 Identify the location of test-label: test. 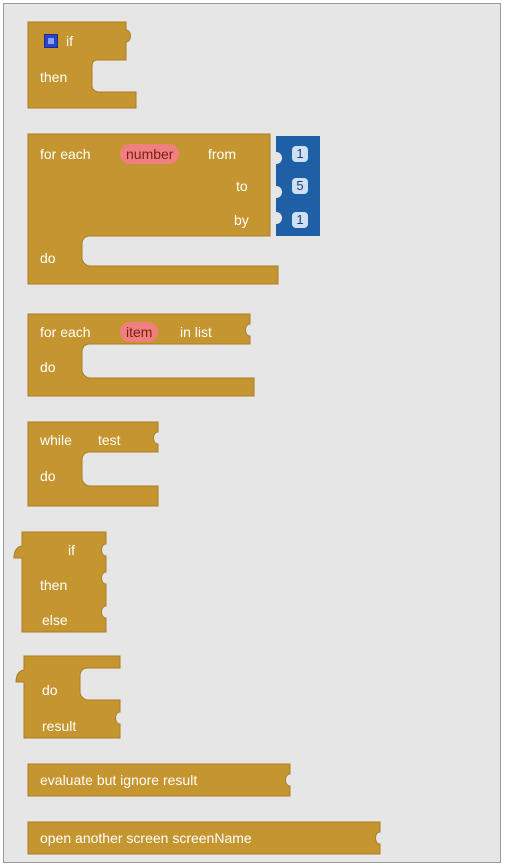
(109, 440).